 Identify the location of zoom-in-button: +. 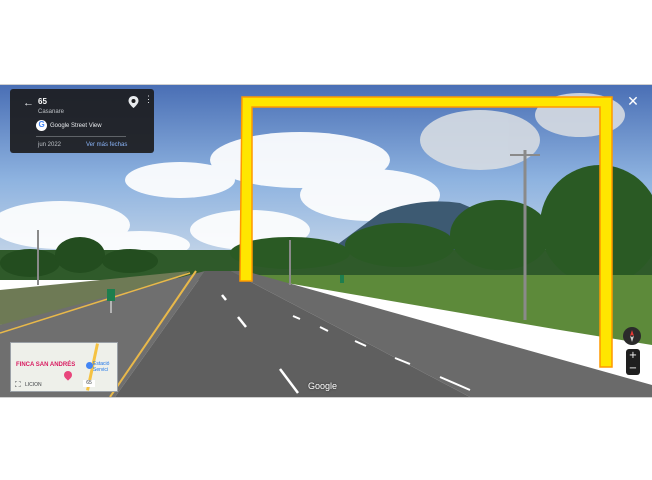
(633, 355).